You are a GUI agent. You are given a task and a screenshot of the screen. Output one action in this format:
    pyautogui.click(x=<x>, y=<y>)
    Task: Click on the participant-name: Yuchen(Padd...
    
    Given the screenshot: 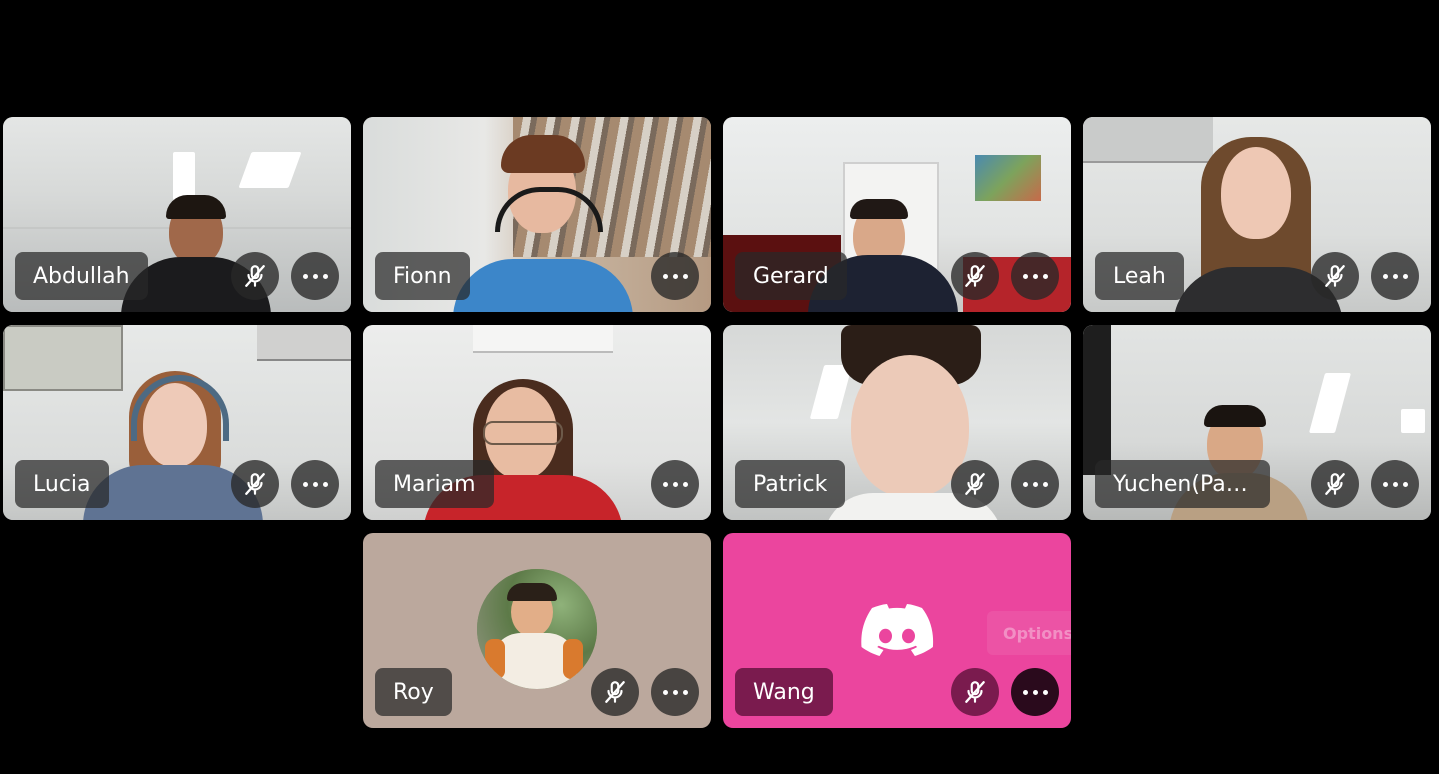 What is the action you would take?
    pyautogui.click(x=1182, y=484)
    